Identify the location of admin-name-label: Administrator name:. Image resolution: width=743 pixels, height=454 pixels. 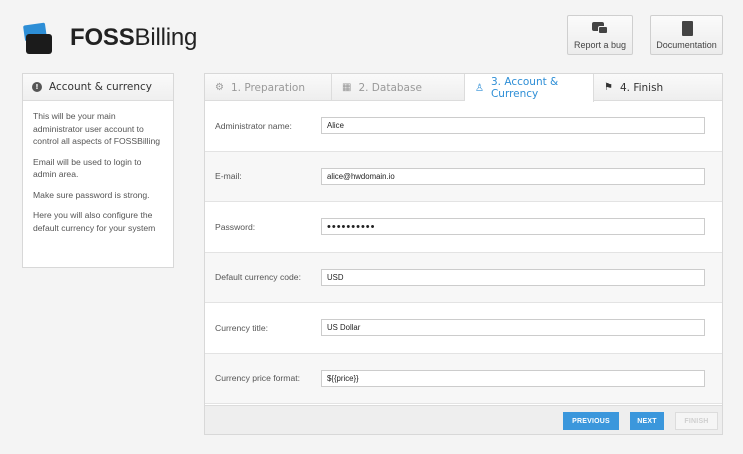
(253, 125).